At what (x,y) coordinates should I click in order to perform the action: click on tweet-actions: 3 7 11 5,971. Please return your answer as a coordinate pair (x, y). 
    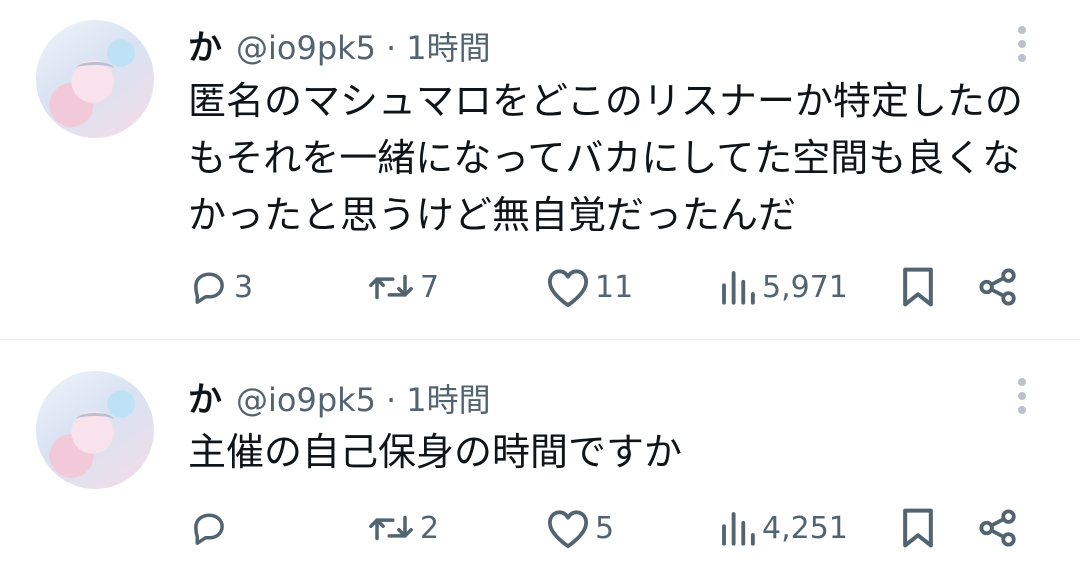
    Looking at the image, I should click on (618, 287).